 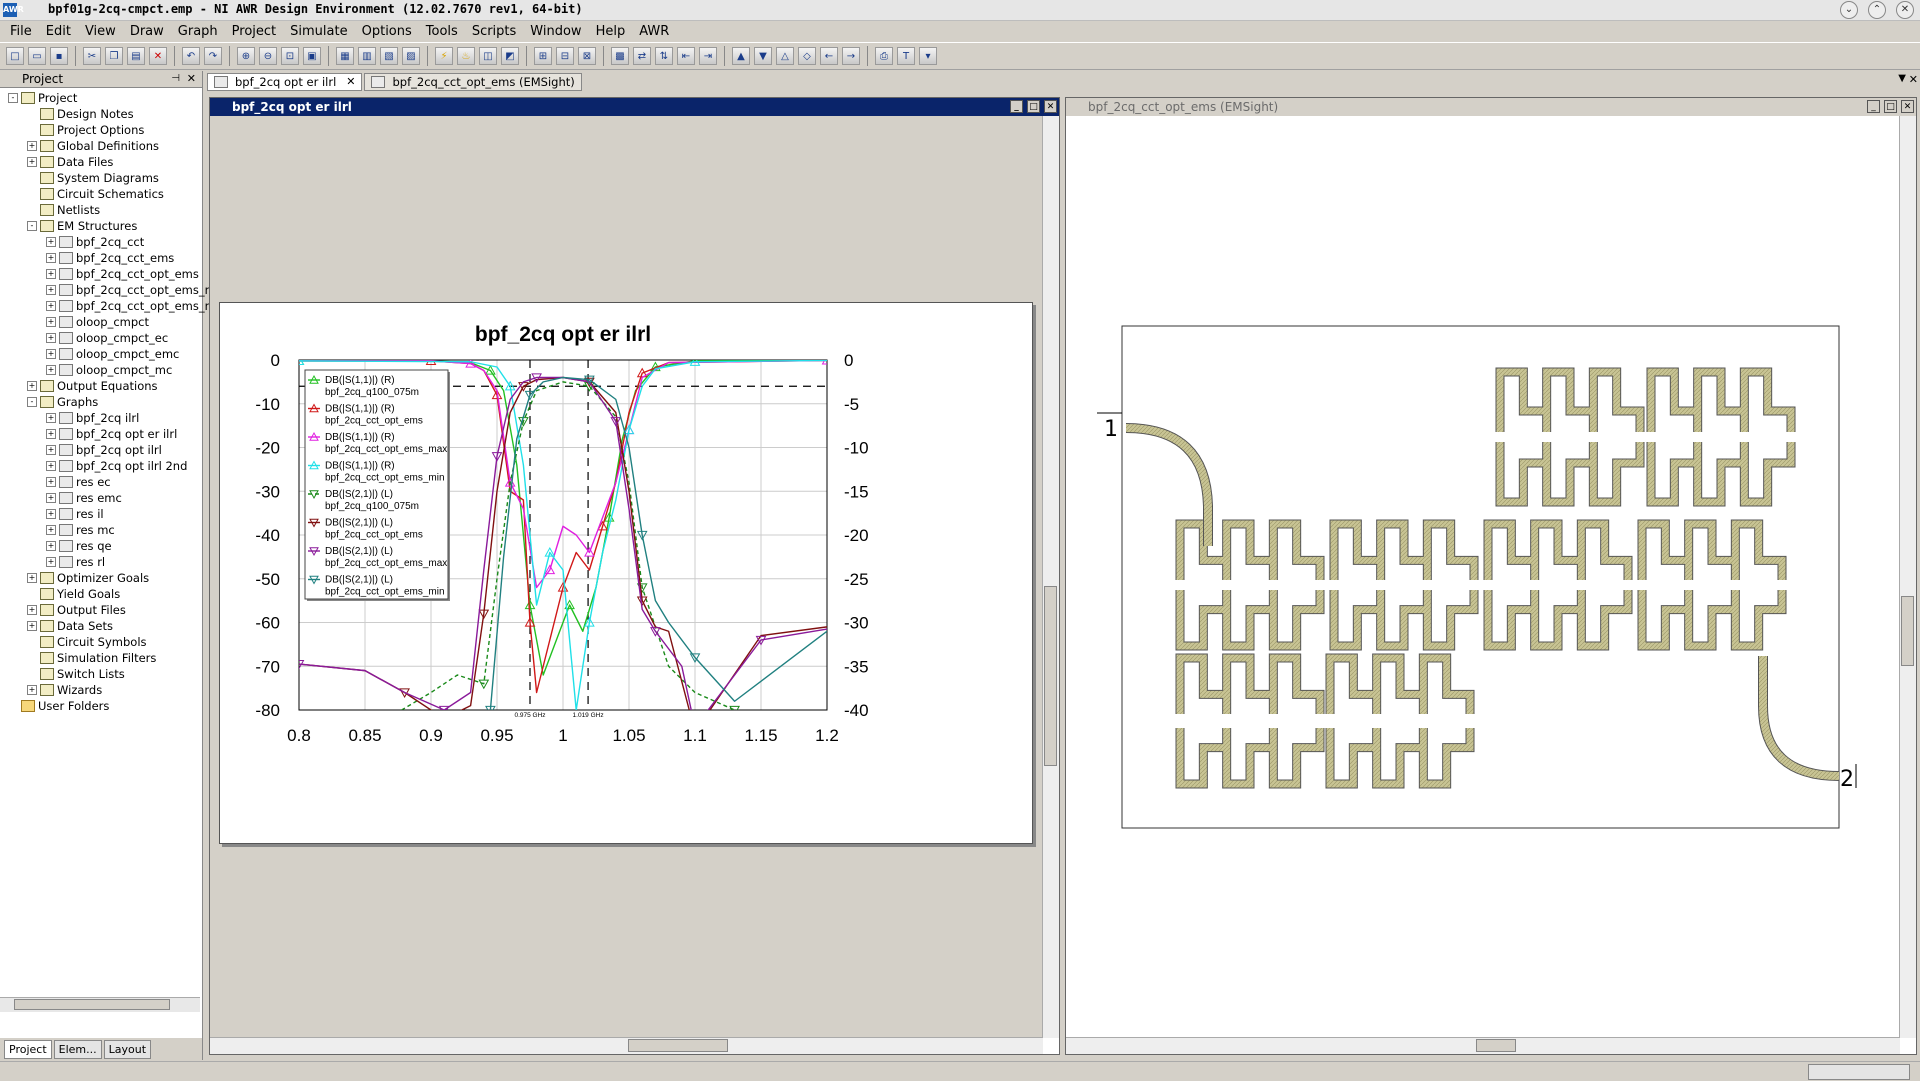 I want to click on tree-item: Simulation Filters, so click(x=91, y=658).